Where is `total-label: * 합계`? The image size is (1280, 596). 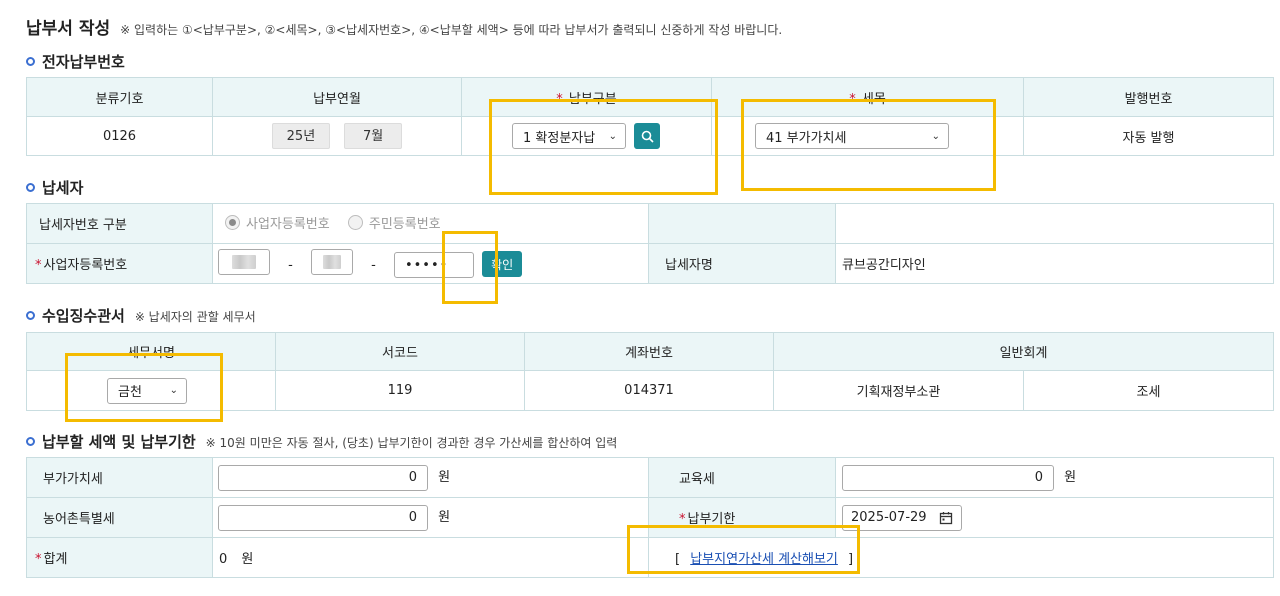 total-label: * 합계 is located at coordinates (119, 557).